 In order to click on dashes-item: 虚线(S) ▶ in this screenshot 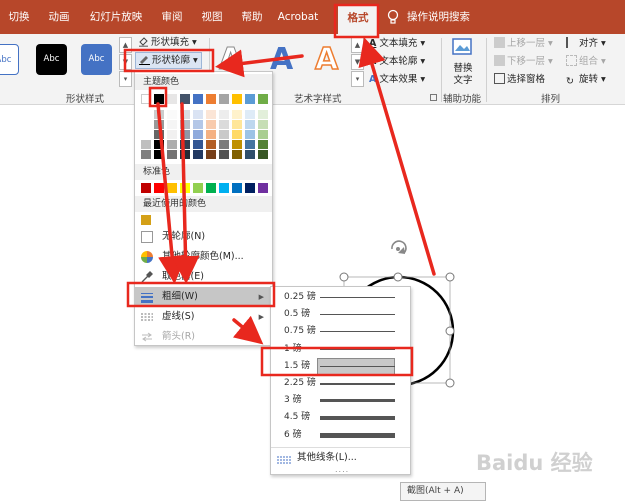, I will do `click(203, 317)`.